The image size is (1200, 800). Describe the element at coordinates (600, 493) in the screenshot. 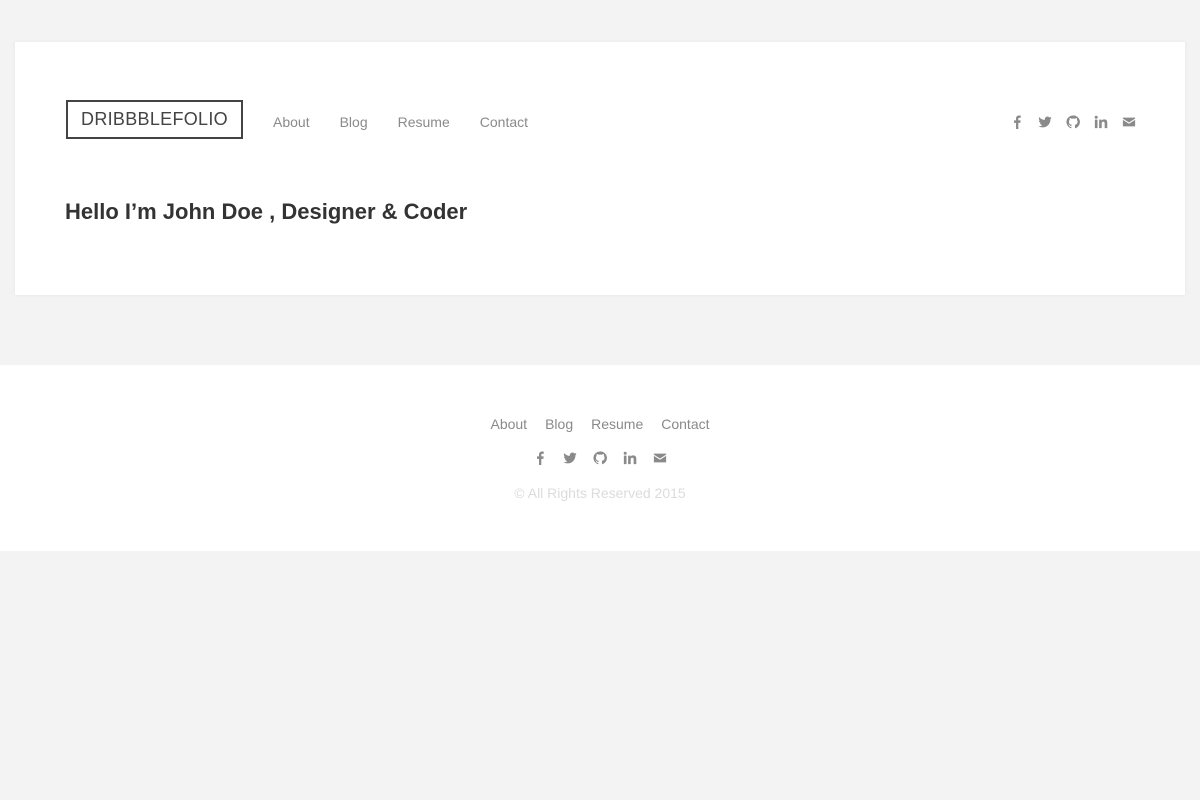

I see `copyright-text: © All Rights Reserved 2015` at that location.